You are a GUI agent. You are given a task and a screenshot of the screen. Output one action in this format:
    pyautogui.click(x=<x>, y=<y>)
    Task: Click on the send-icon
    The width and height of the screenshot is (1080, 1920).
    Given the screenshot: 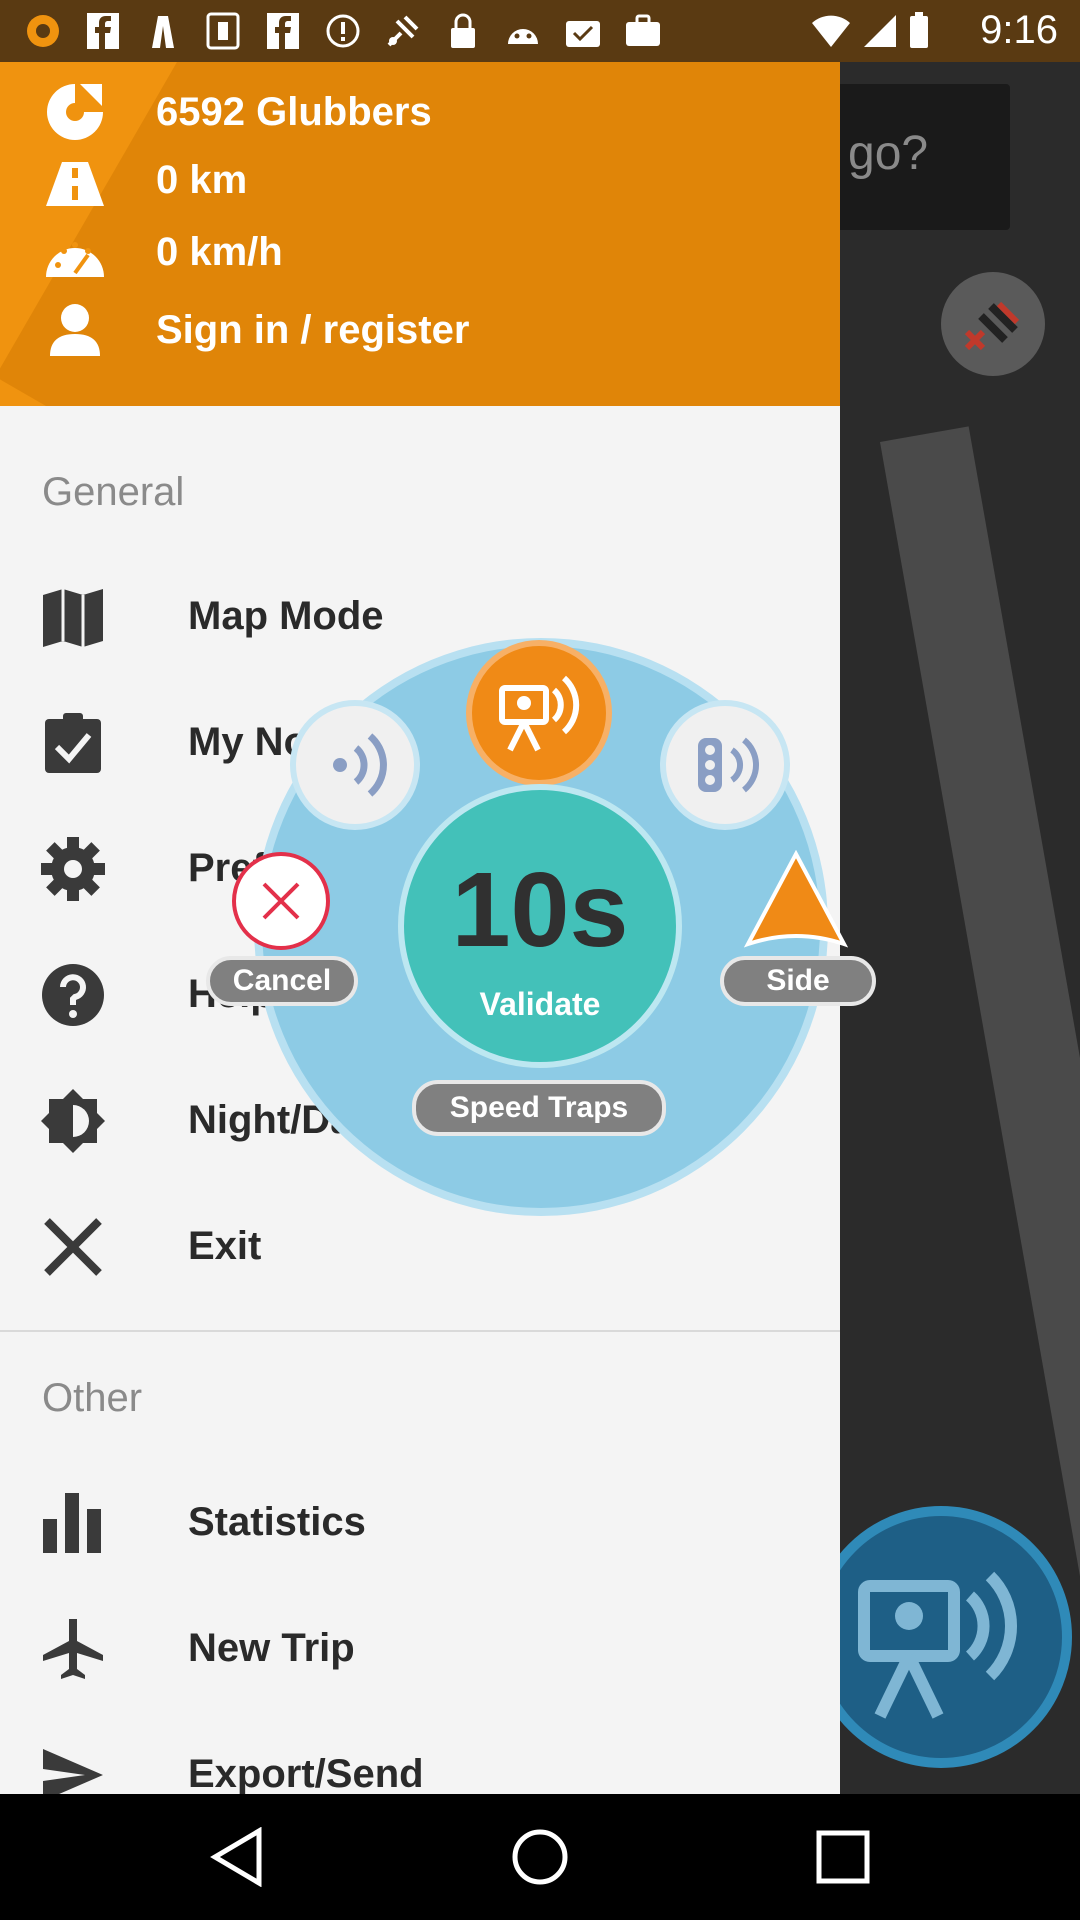 What is the action you would take?
    pyautogui.click(x=73, y=1768)
    